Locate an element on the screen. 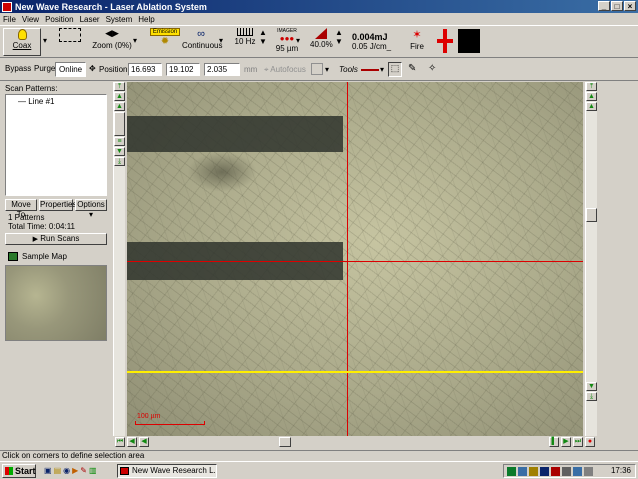  horizontal-scrollbar: ⏮ ◀ ◀ ▌ ▶ ⏭ ● is located at coordinates (356, 442).